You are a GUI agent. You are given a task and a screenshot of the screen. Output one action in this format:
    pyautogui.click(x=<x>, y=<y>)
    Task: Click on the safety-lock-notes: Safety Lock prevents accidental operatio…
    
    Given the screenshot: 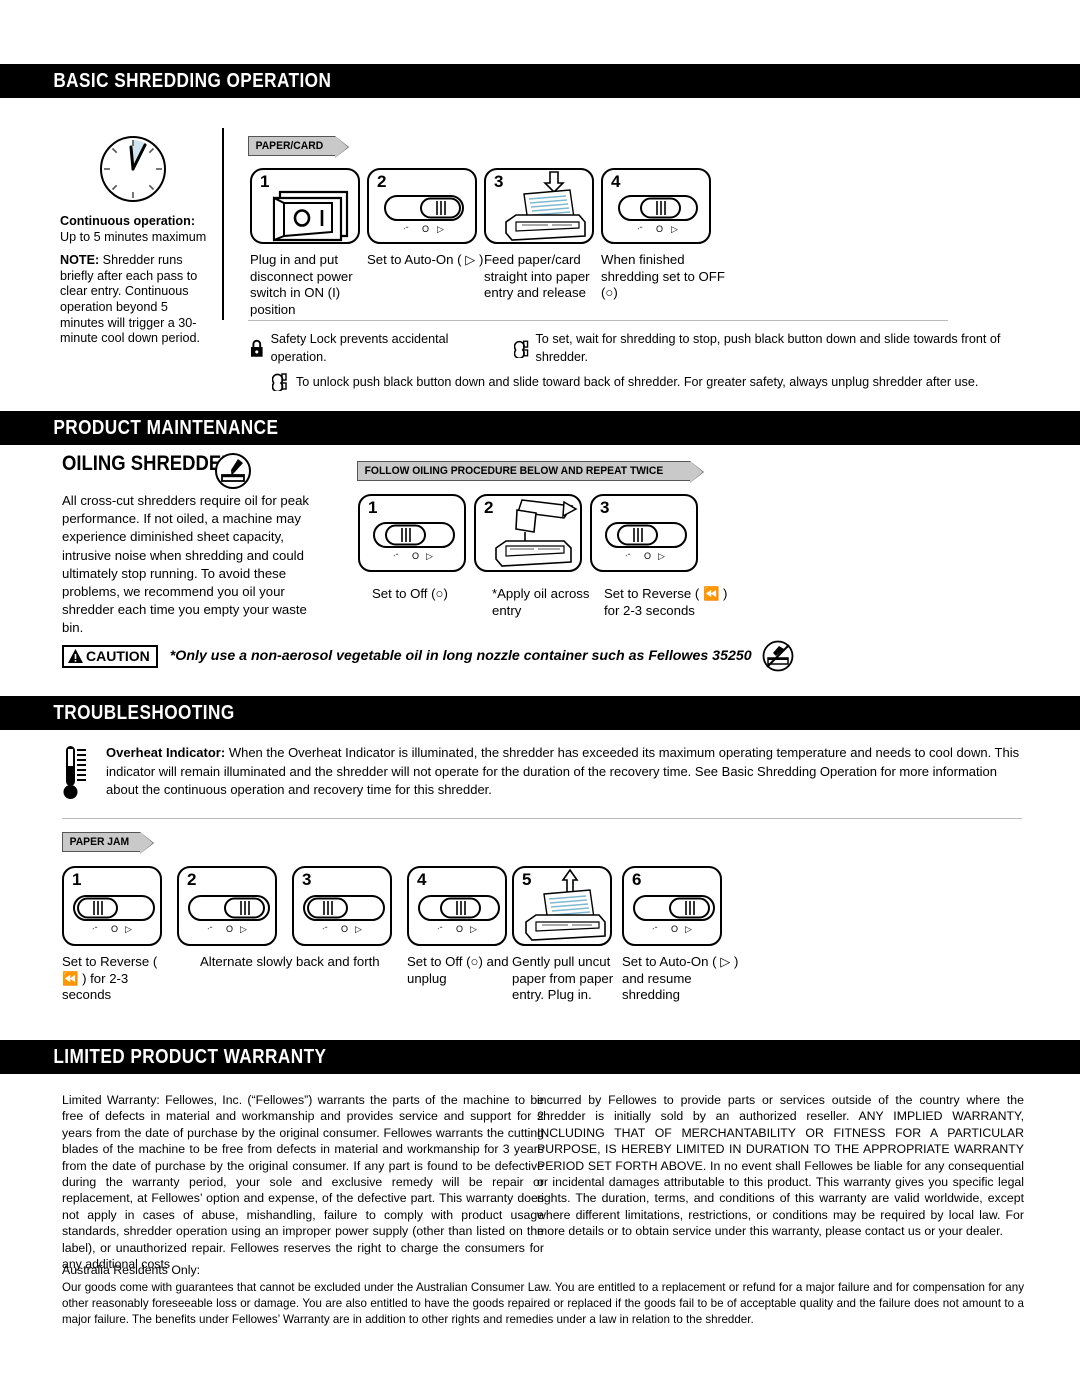 What is the action you would take?
    pyautogui.click(x=645, y=363)
    